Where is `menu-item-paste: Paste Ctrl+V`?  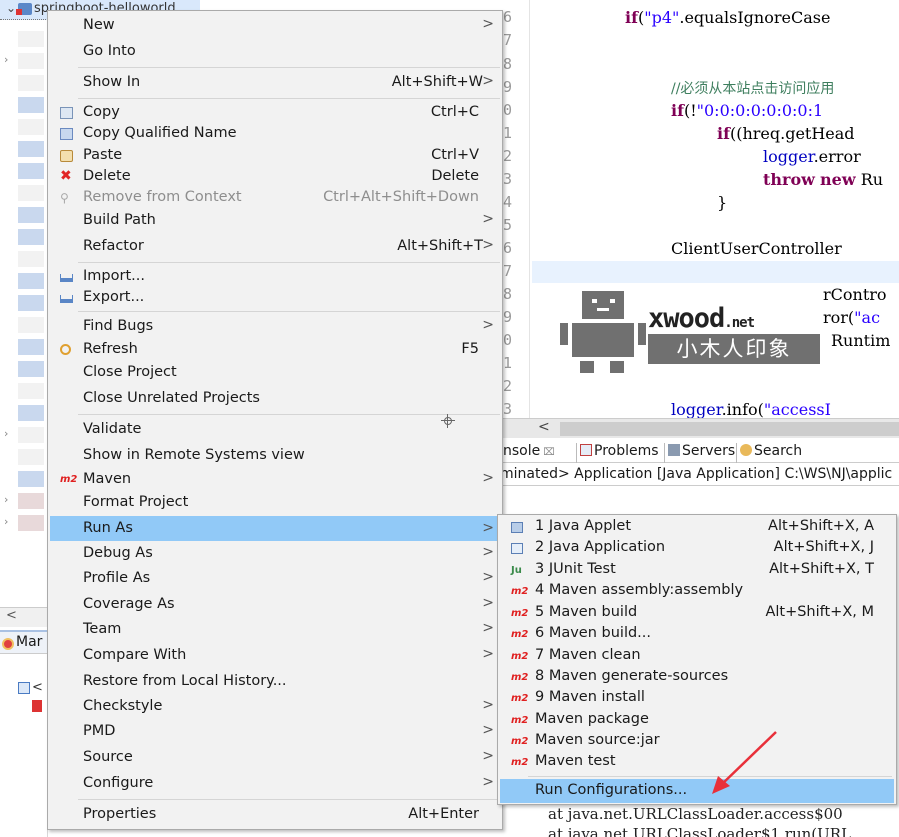
menu-item-paste: Paste Ctrl+V is located at coordinates (275, 156).